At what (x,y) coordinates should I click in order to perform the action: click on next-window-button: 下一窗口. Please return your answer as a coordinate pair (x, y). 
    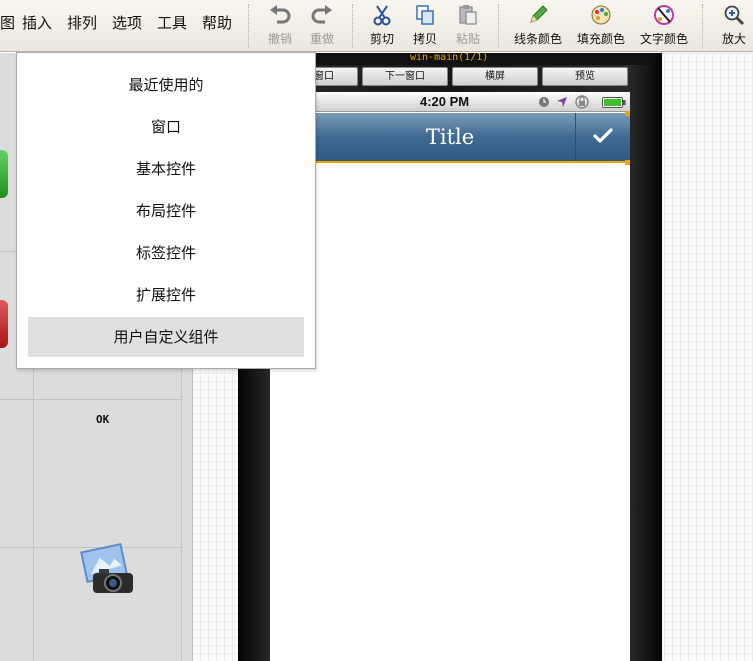
    Looking at the image, I should click on (405, 76).